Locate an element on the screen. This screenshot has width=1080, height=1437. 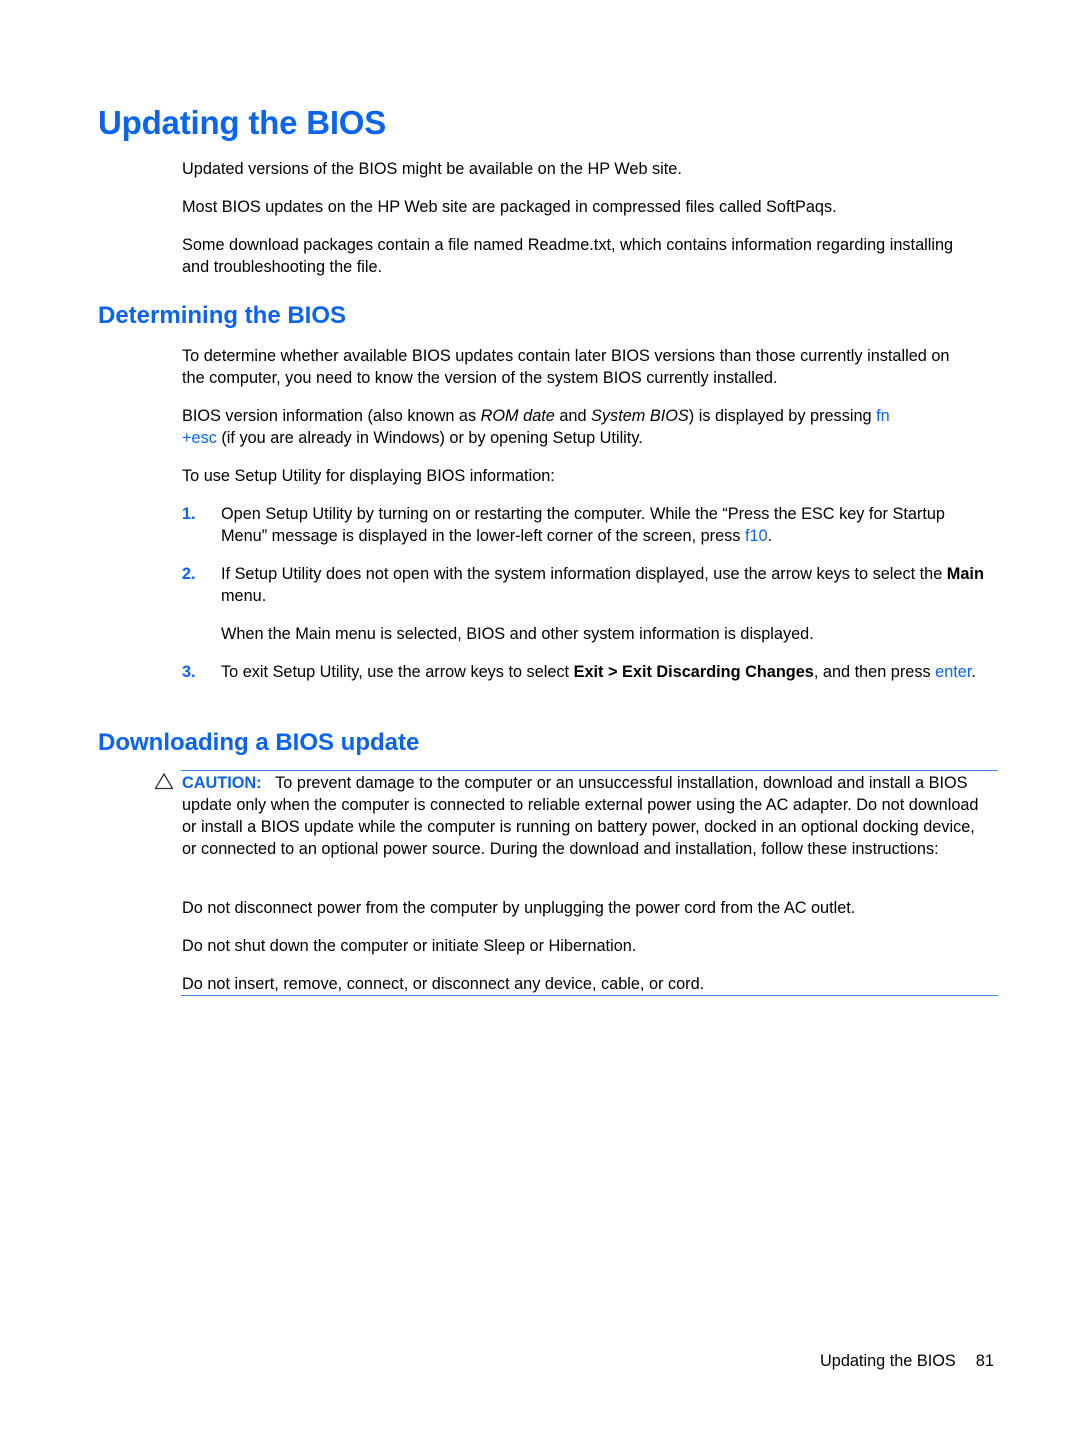
text: BIOS version information (also known as is located at coordinates (331, 416).